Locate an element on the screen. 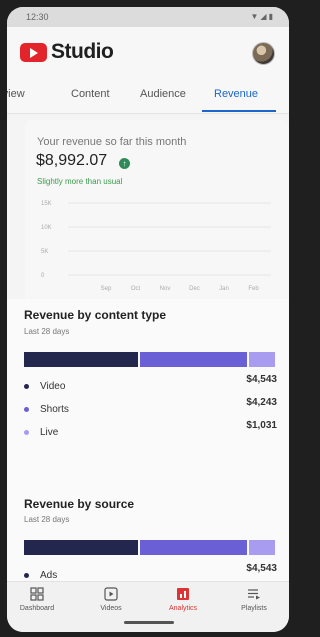 The width and height of the screenshot is (320, 637). content-type-bar is located at coordinates (149, 359).